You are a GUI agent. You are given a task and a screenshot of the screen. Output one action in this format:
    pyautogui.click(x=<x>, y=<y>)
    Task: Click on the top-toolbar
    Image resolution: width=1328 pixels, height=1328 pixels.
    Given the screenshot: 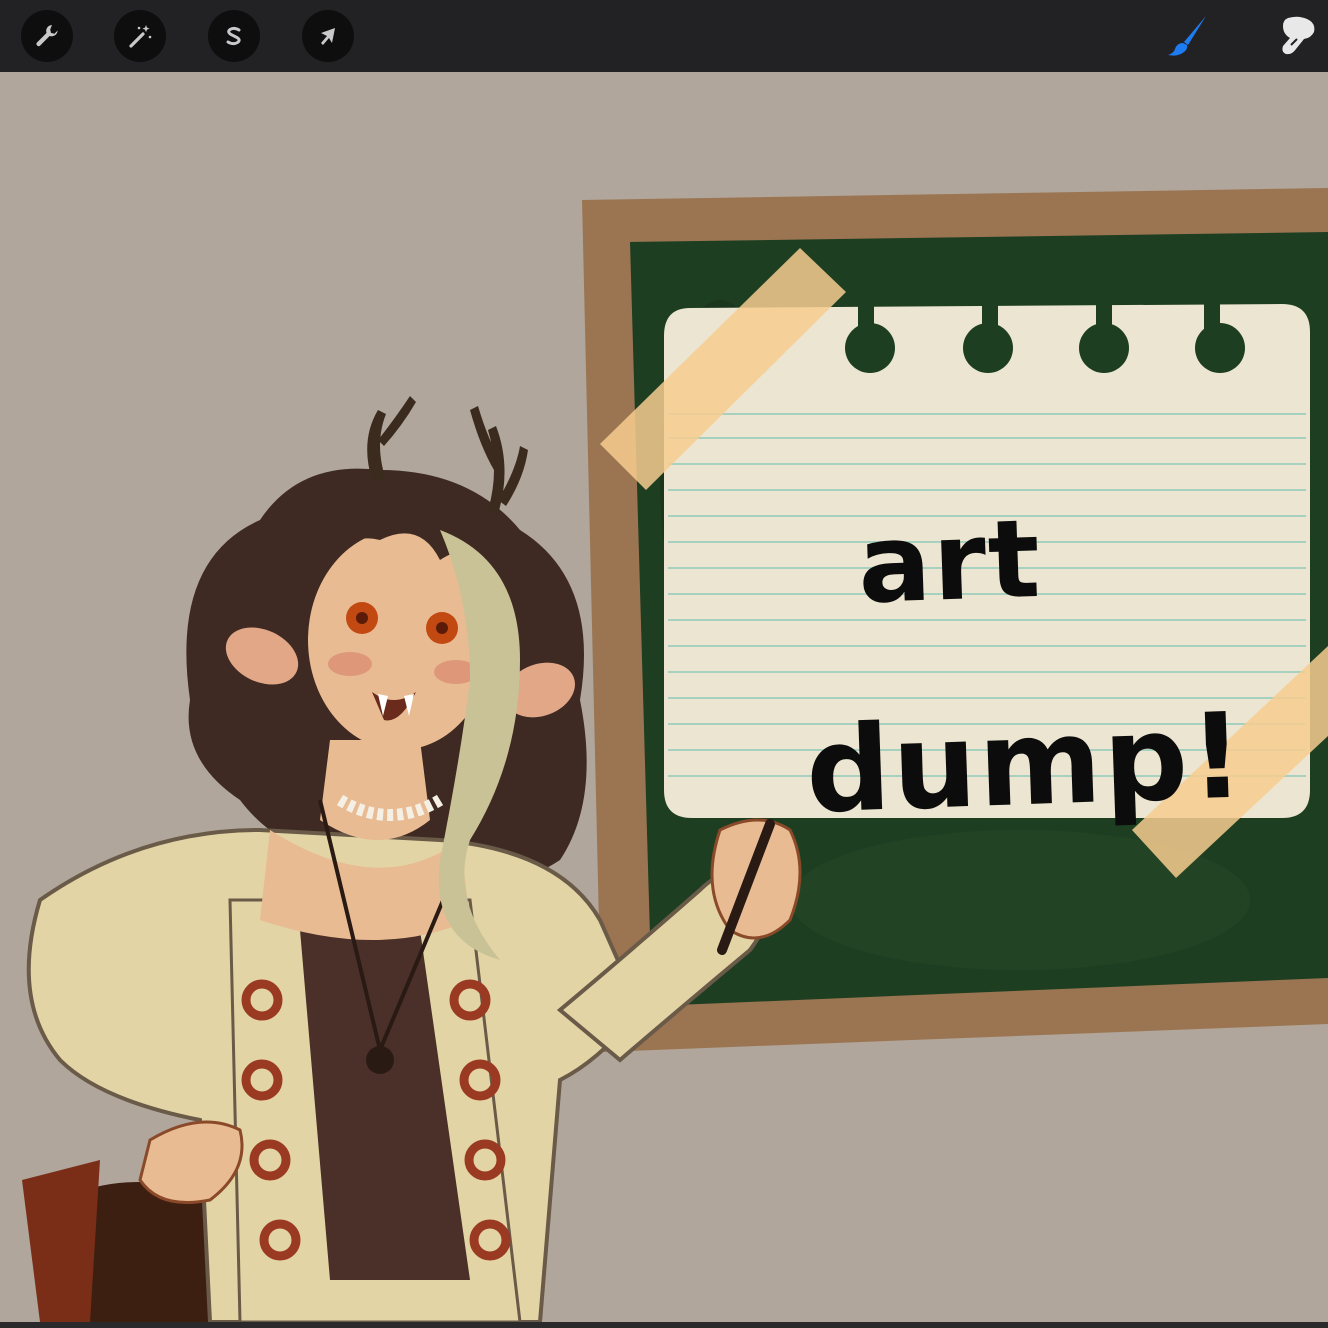 What is the action you would take?
    pyautogui.click(x=664, y=36)
    